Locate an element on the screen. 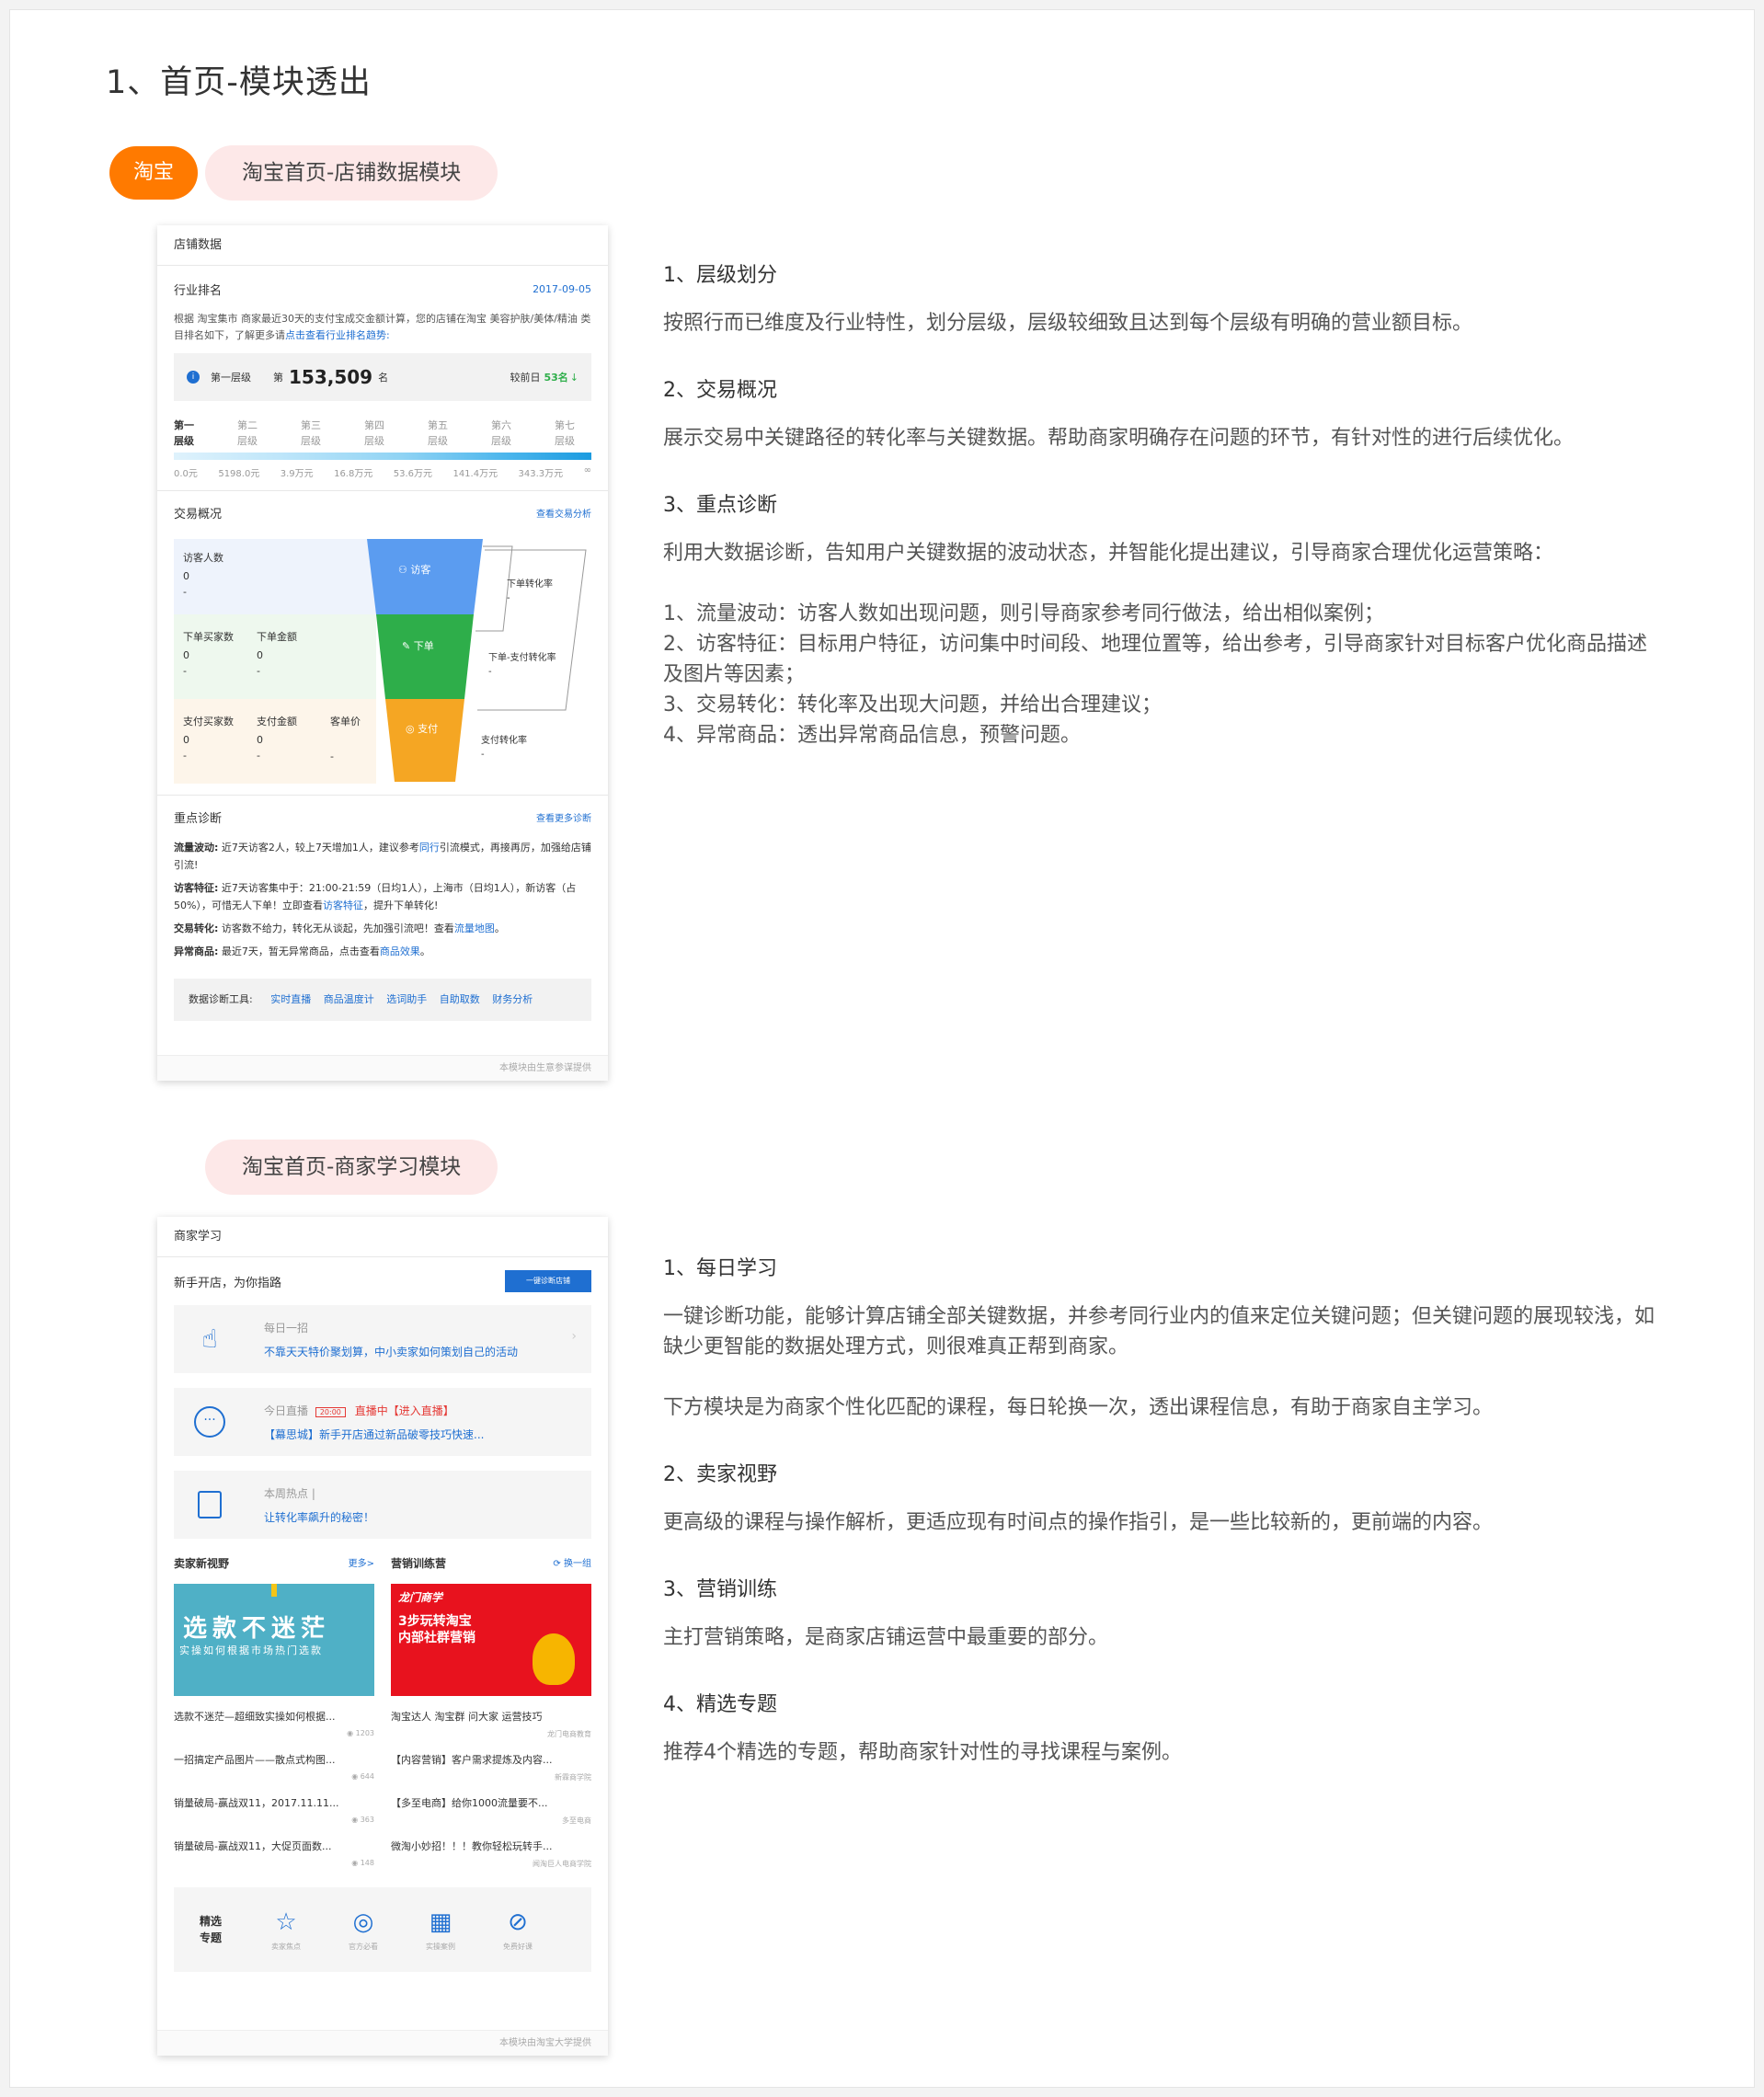 The width and height of the screenshot is (1764, 2097). panel-footer: 本模块由淘宝大学提供 is located at coordinates (382, 2043).